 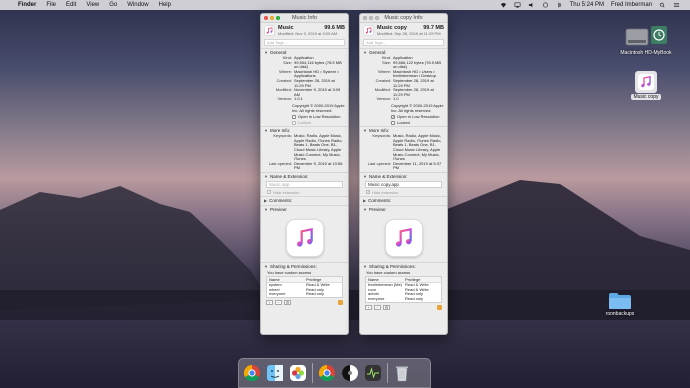 What do you see at coordinates (318, 116) in the screenshot?
I see `open-low-res-checkbox: Open in Low Resolution` at bounding box center [318, 116].